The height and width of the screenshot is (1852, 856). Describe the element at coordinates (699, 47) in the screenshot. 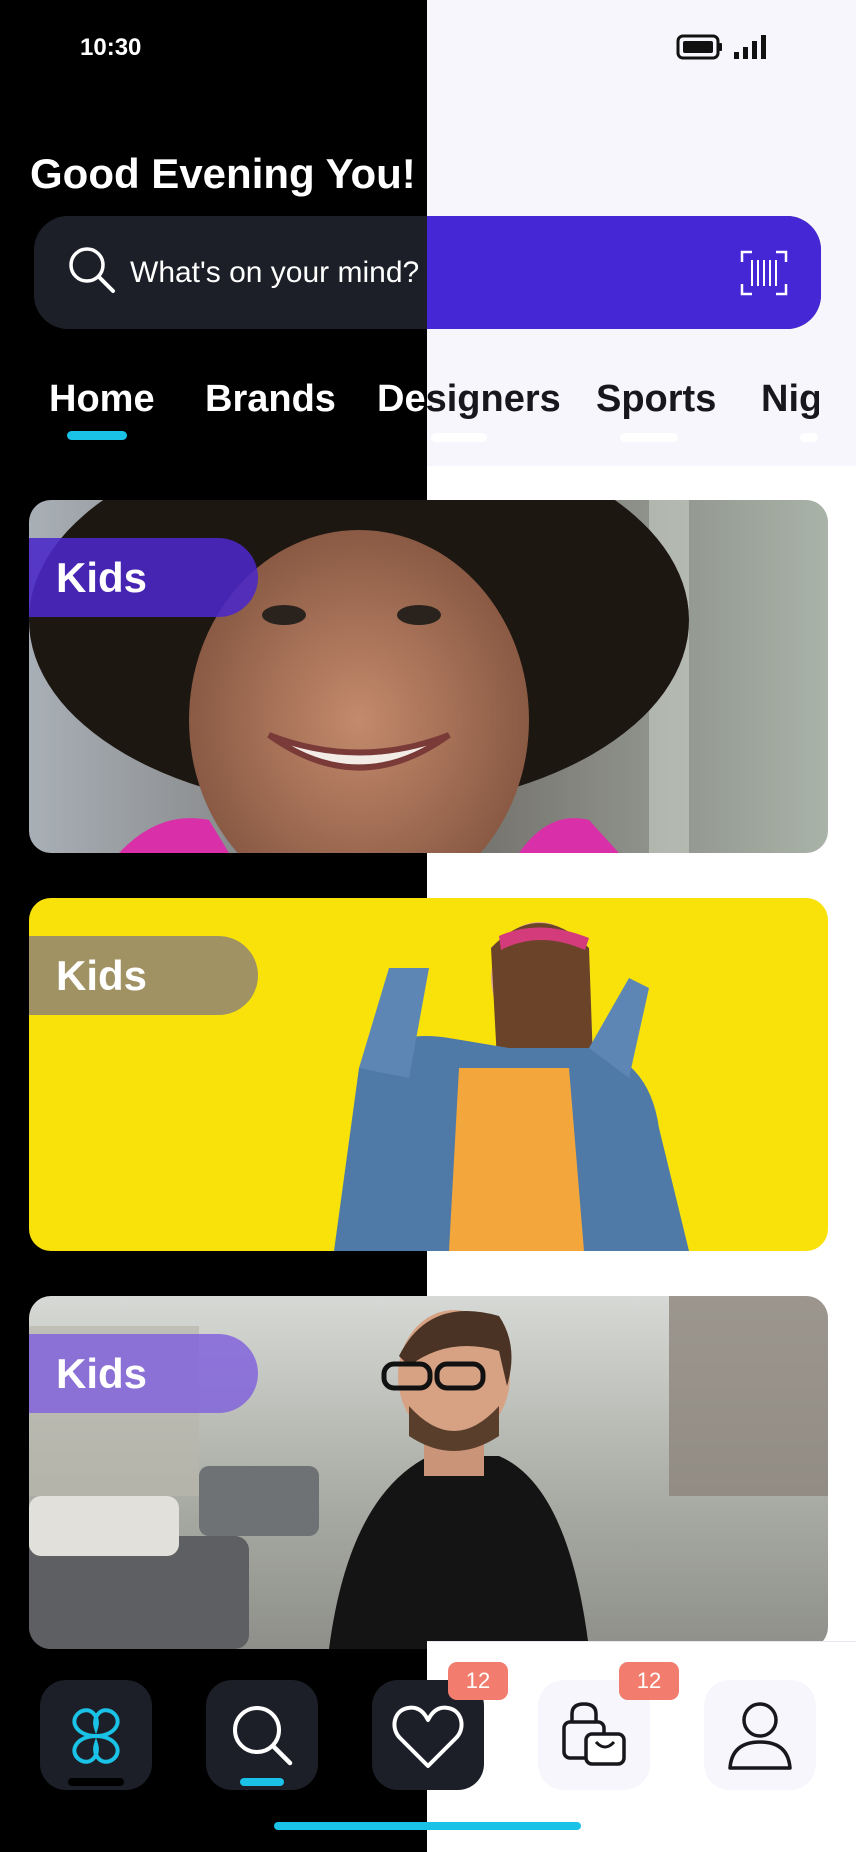

I see `battery-icon` at that location.